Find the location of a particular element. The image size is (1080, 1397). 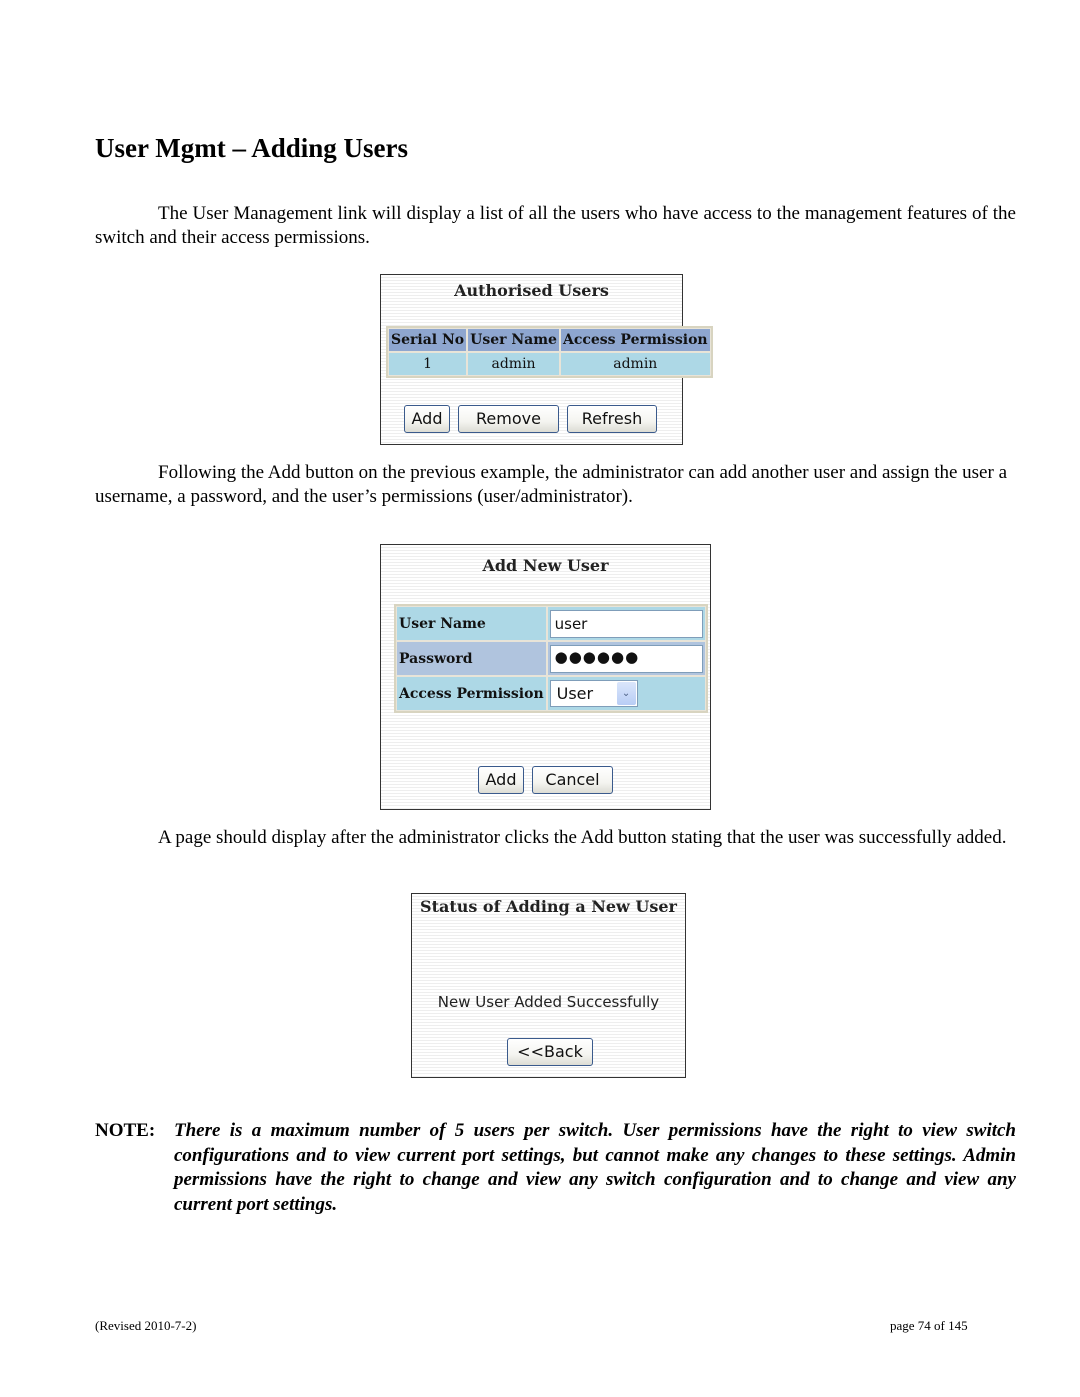

back-button: <<Back is located at coordinates (550, 1052).